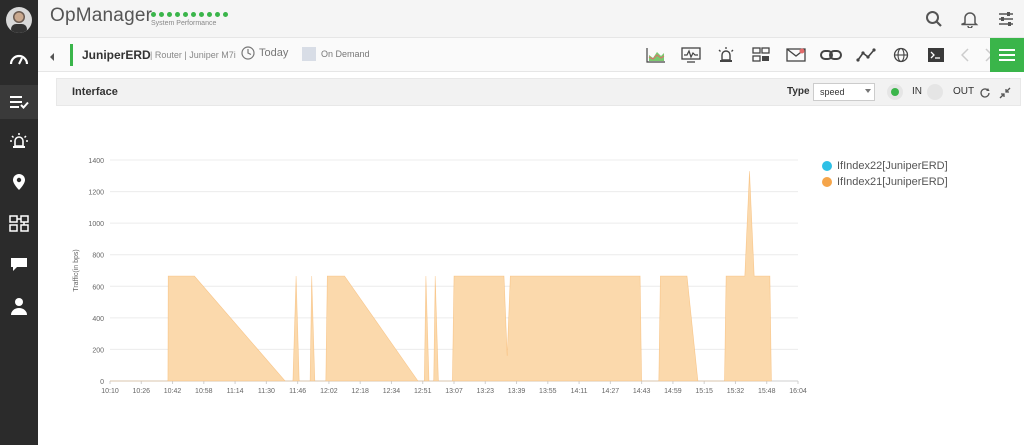  I want to click on refresh-icon, so click(985, 93).